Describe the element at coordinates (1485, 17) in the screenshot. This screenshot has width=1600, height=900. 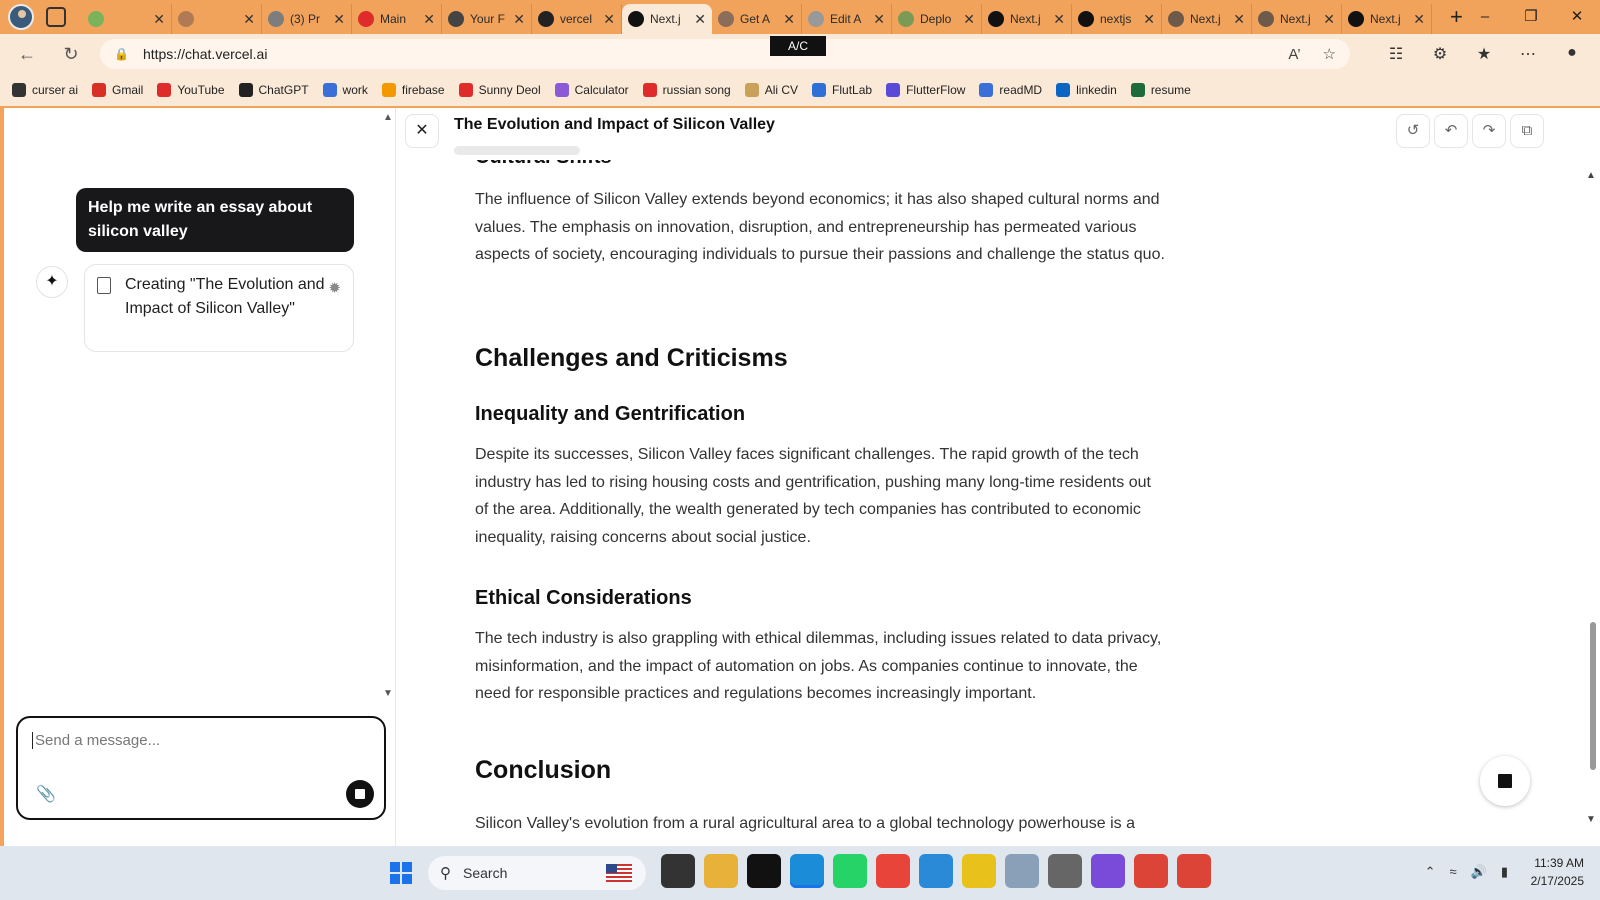
I see `minimize-icon: –` at that location.